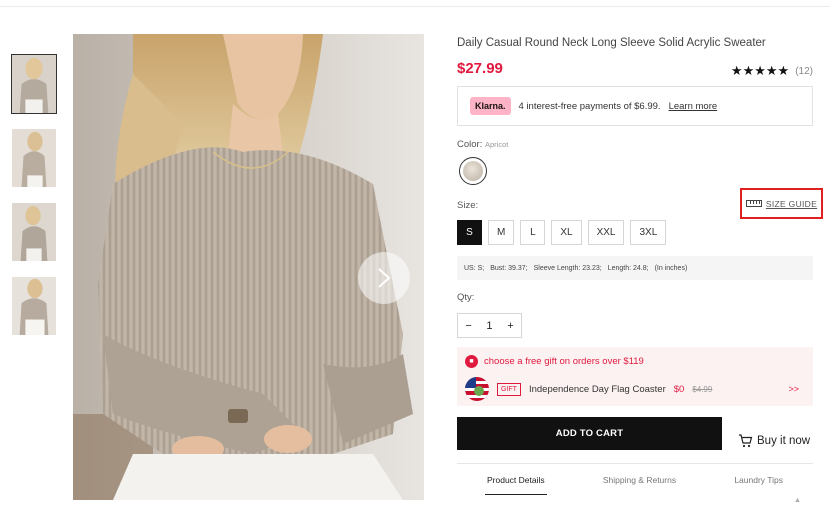  What do you see at coordinates (589, 106) in the screenshot?
I see `klarna-text: 4 interest-free payments of $6.99.` at bounding box center [589, 106].